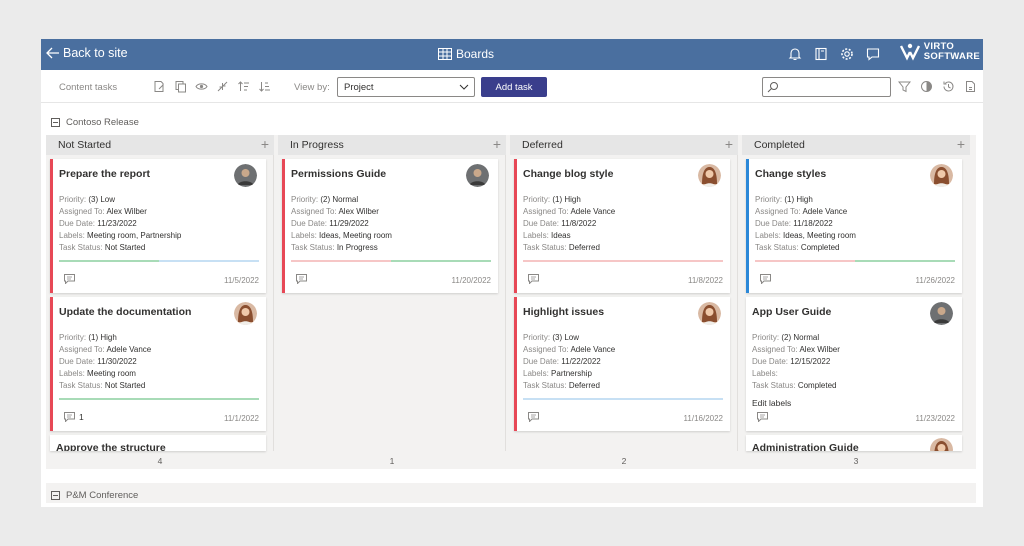 The width and height of the screenshot is (1024, 546). What do you see at coordinates (561, 385) in the screenshot?
I see `status-field: Task Status: Deferred` at bounding box center [561, 385].